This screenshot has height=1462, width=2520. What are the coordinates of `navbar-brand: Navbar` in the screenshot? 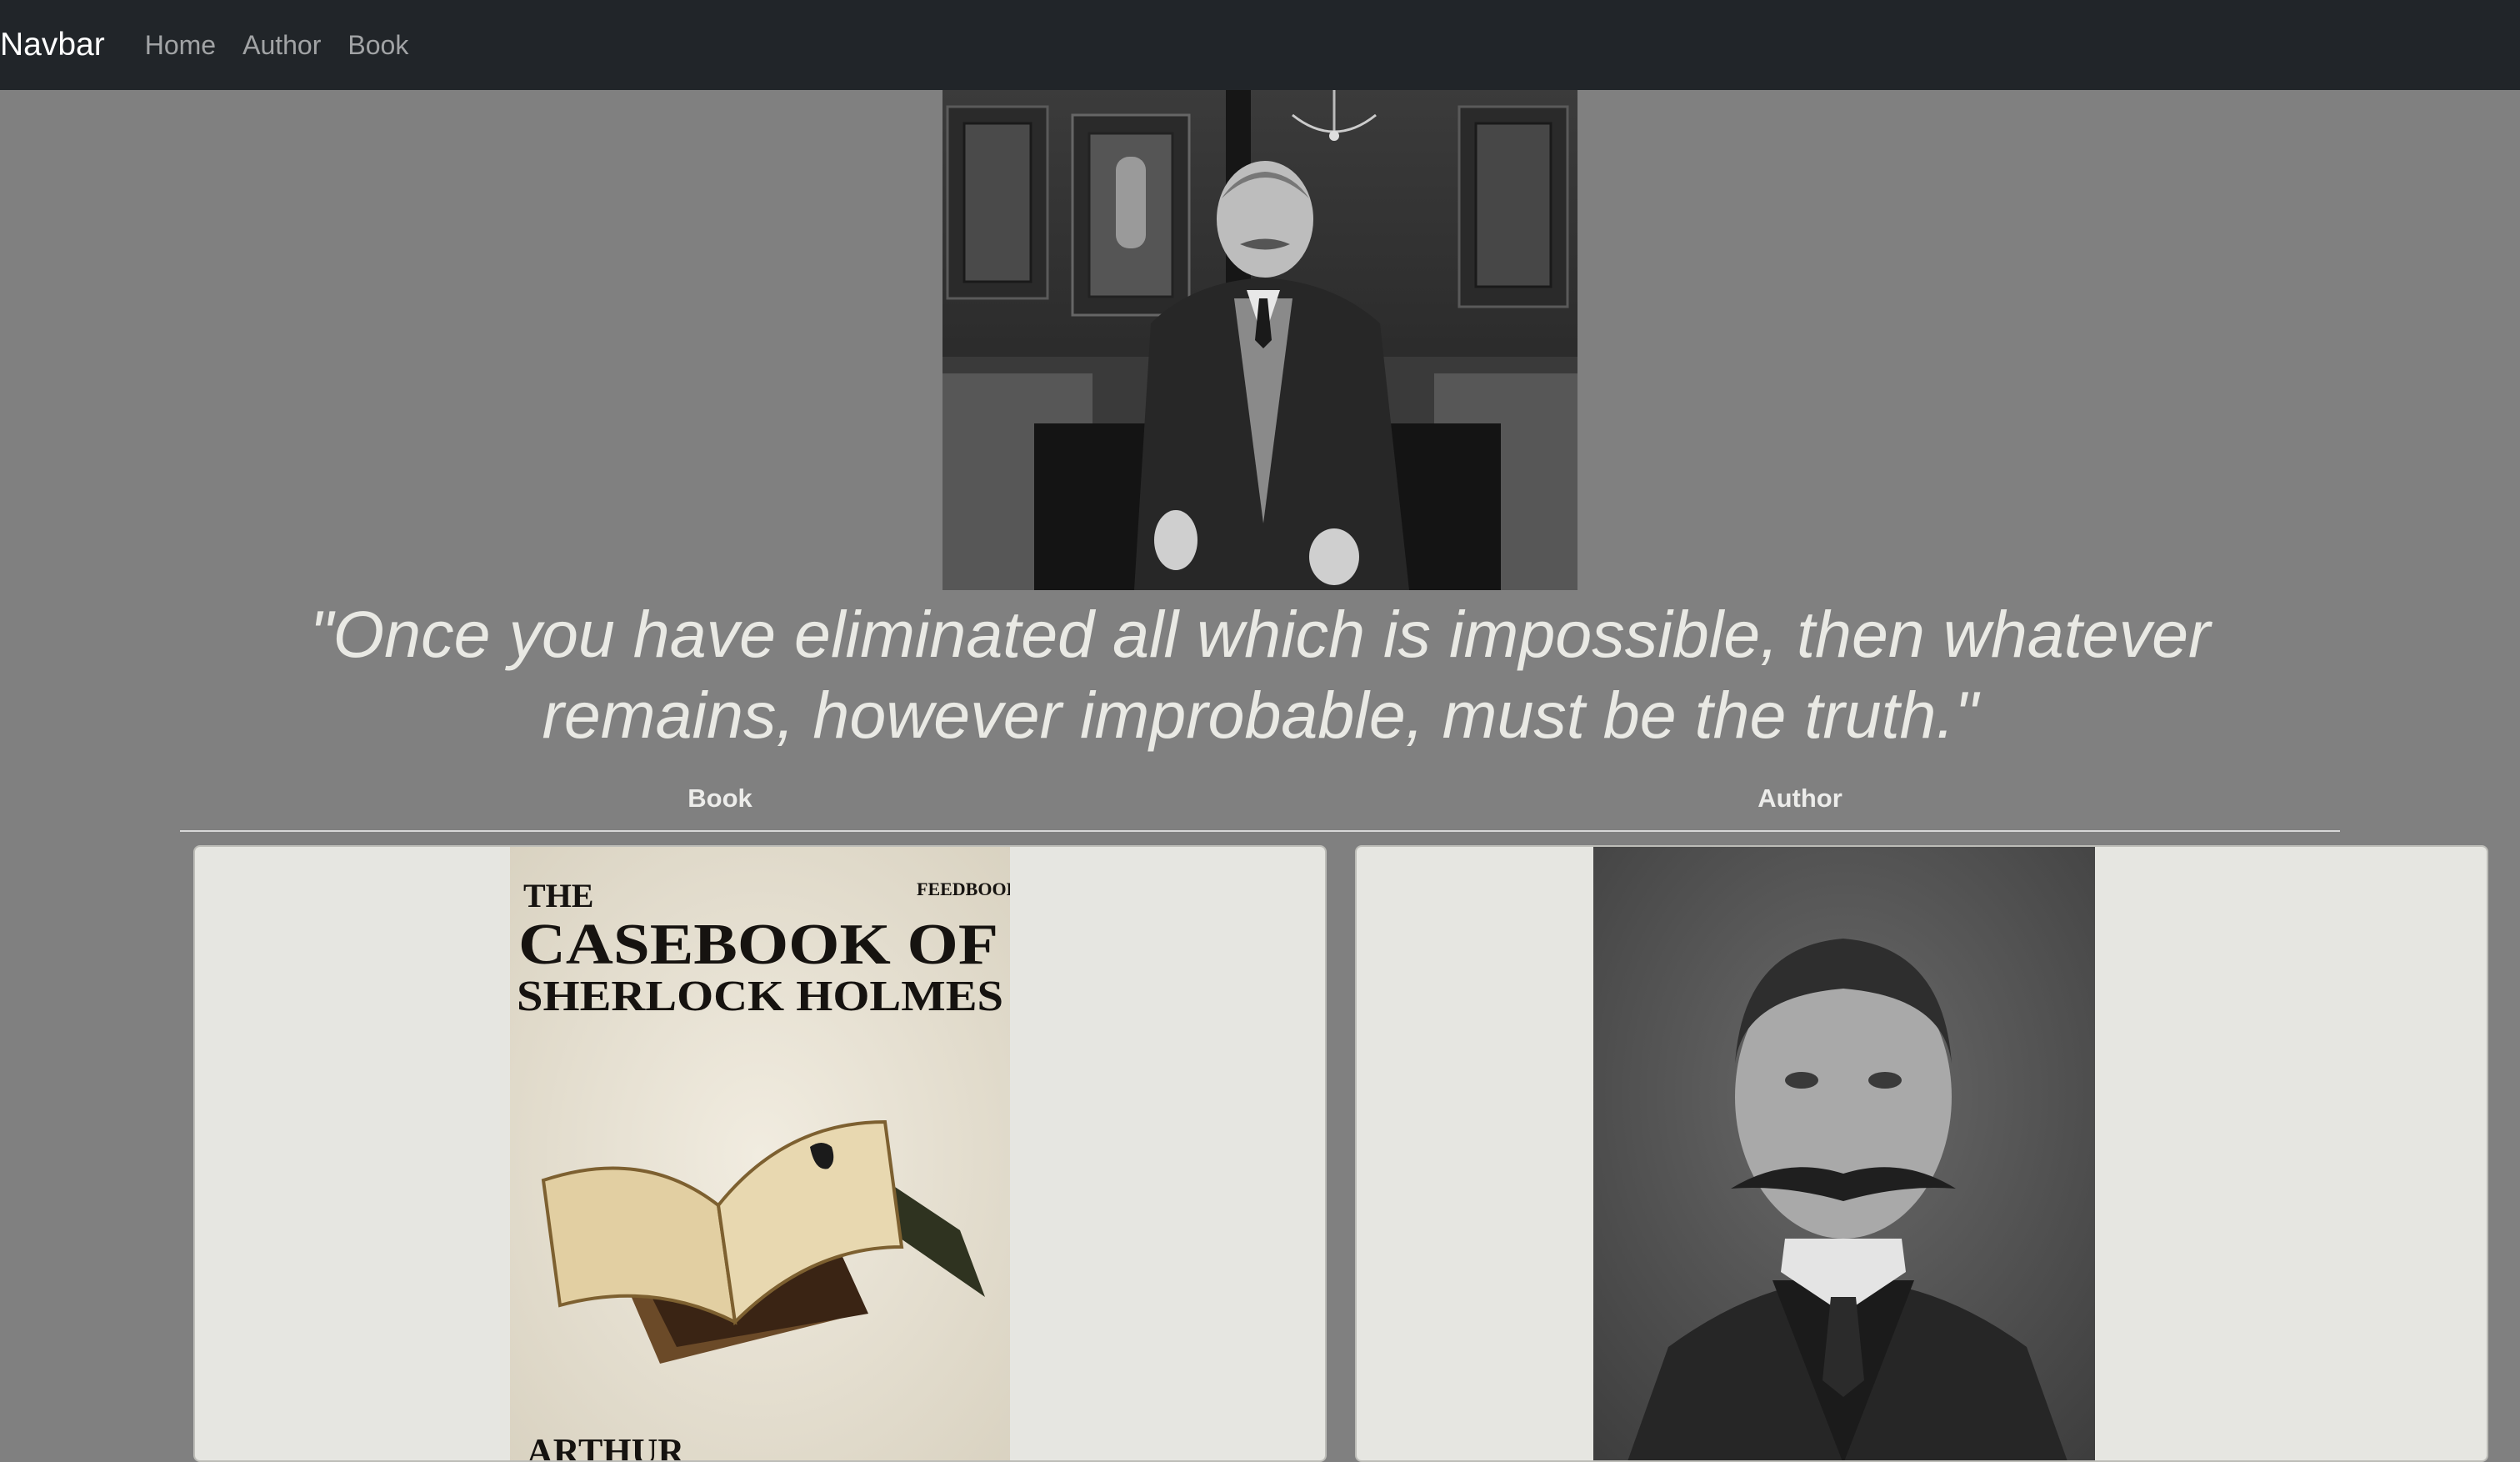 It's located at (52, 45).